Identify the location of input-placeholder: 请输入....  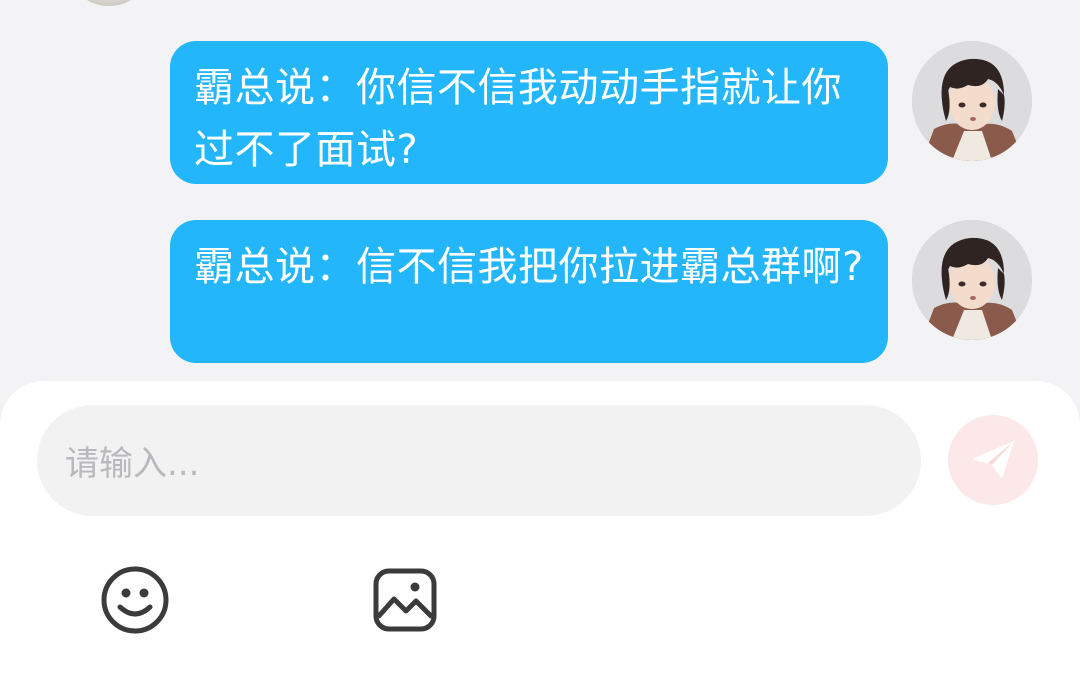
(132, 464).